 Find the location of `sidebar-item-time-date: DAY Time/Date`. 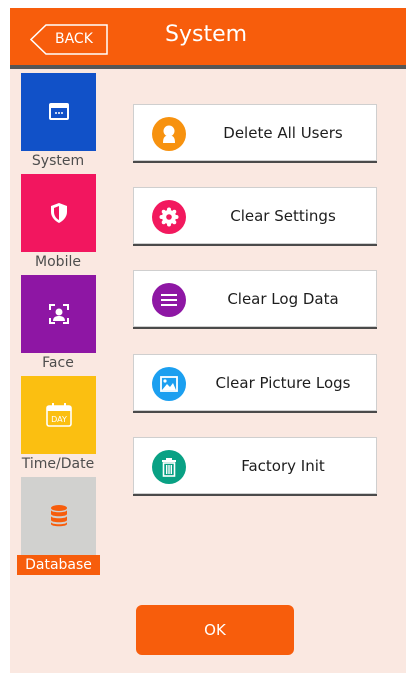

sidebar-item-time-date: DAY Time/Date is located at coordinates (58, 422).